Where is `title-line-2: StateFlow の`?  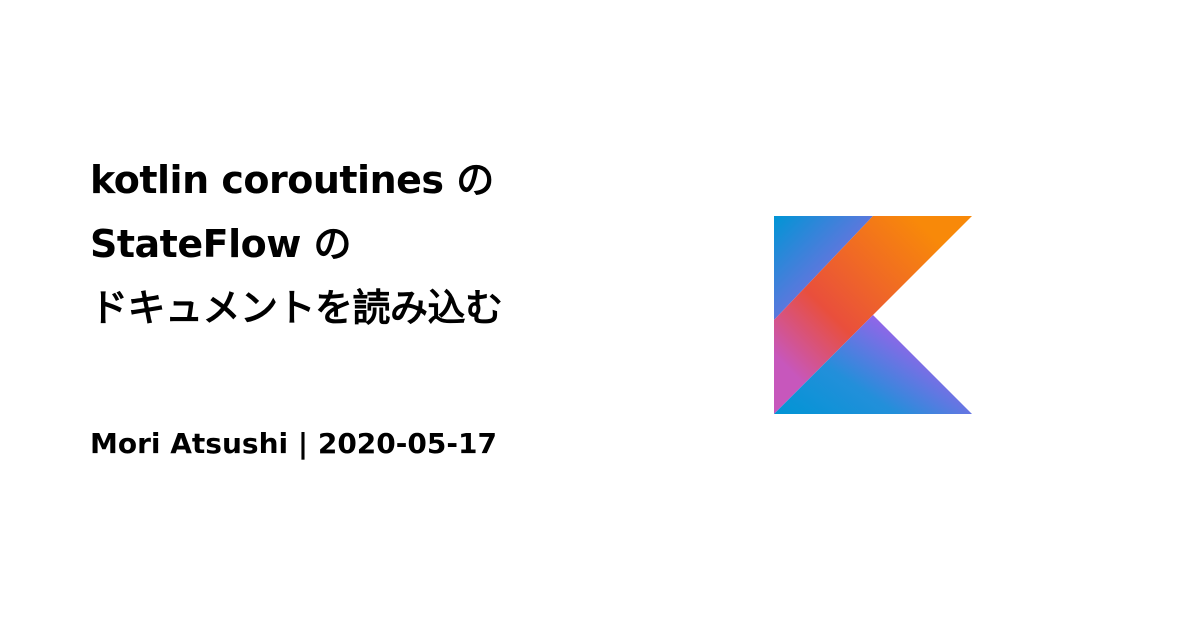 title-line-2: StateFlow の is located at coordinates (221, 244).